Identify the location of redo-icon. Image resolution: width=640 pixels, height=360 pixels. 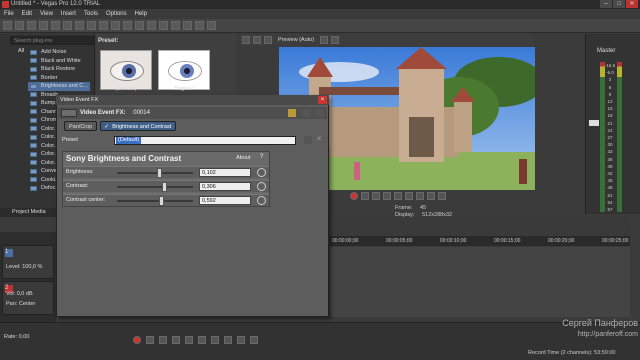
(115, 25).